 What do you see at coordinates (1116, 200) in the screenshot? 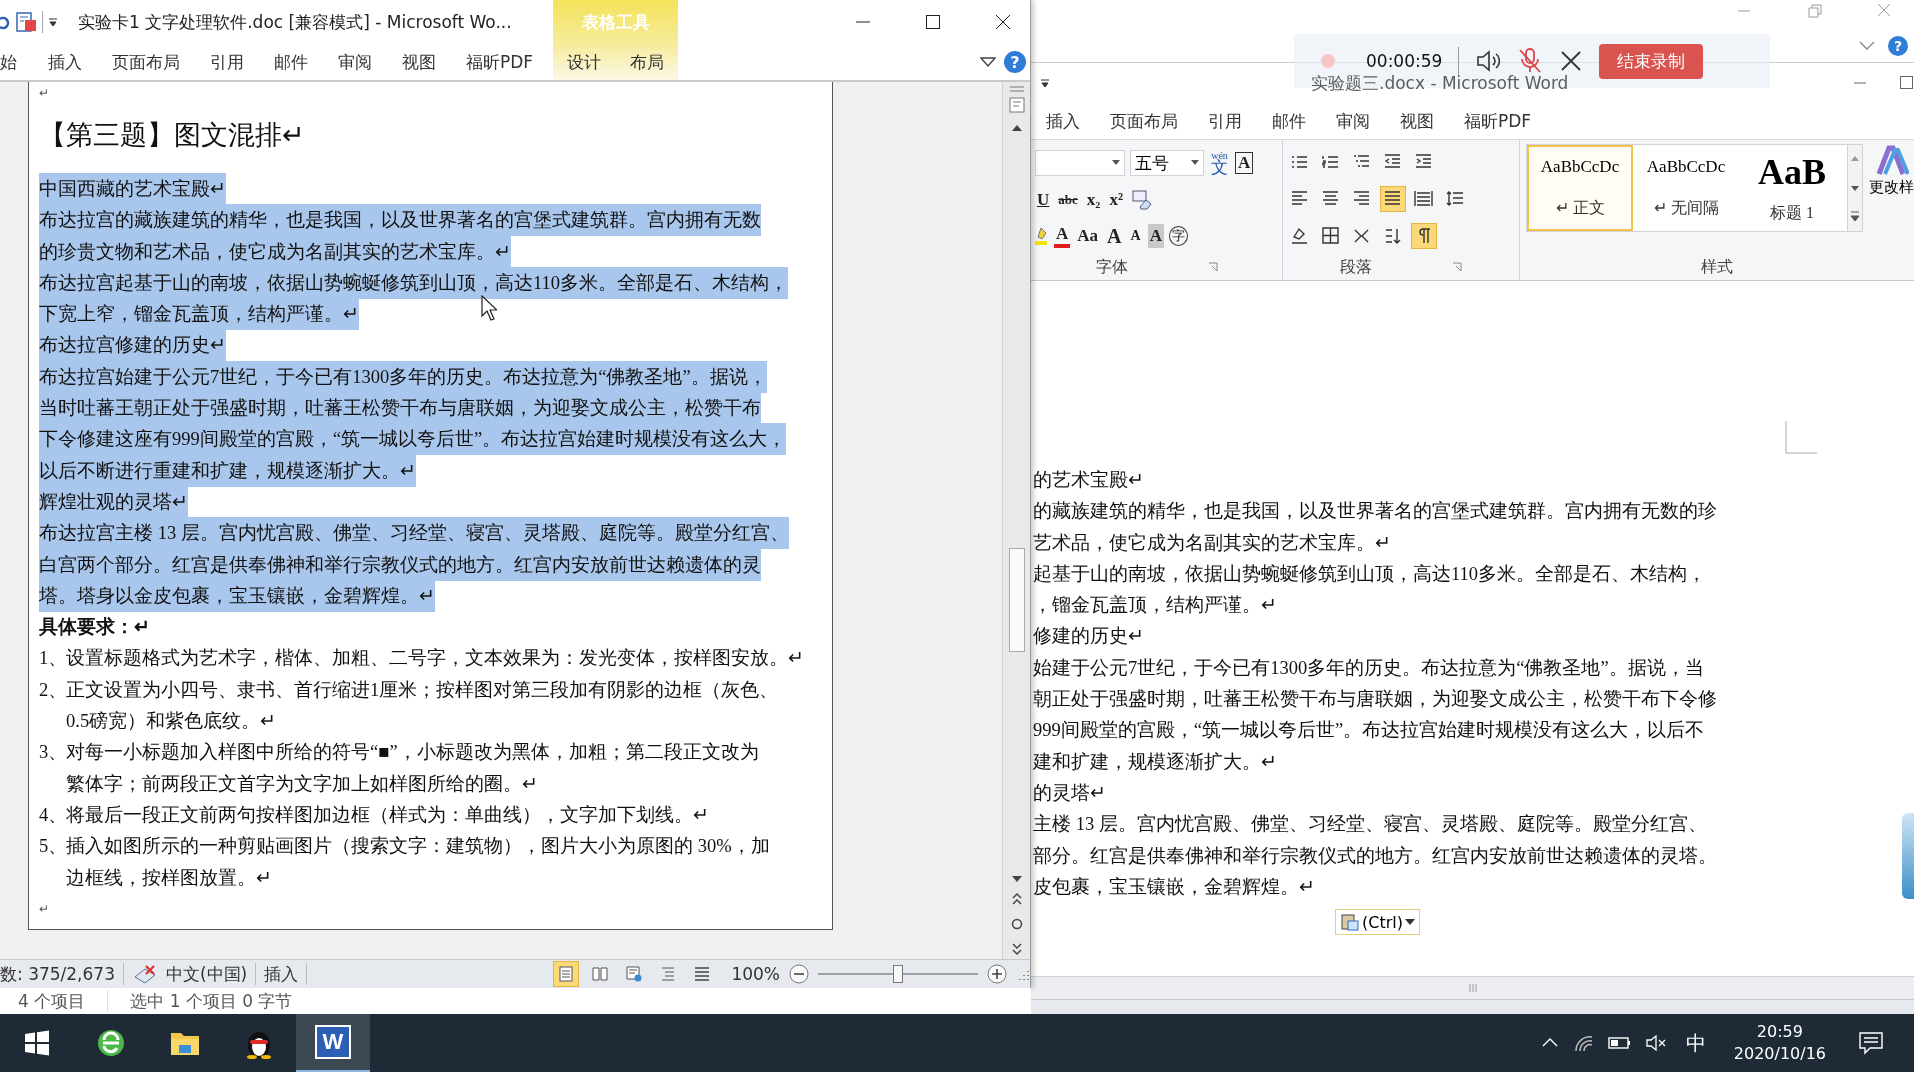
I see `format-button: x²` at bounding box center [1116, 200].